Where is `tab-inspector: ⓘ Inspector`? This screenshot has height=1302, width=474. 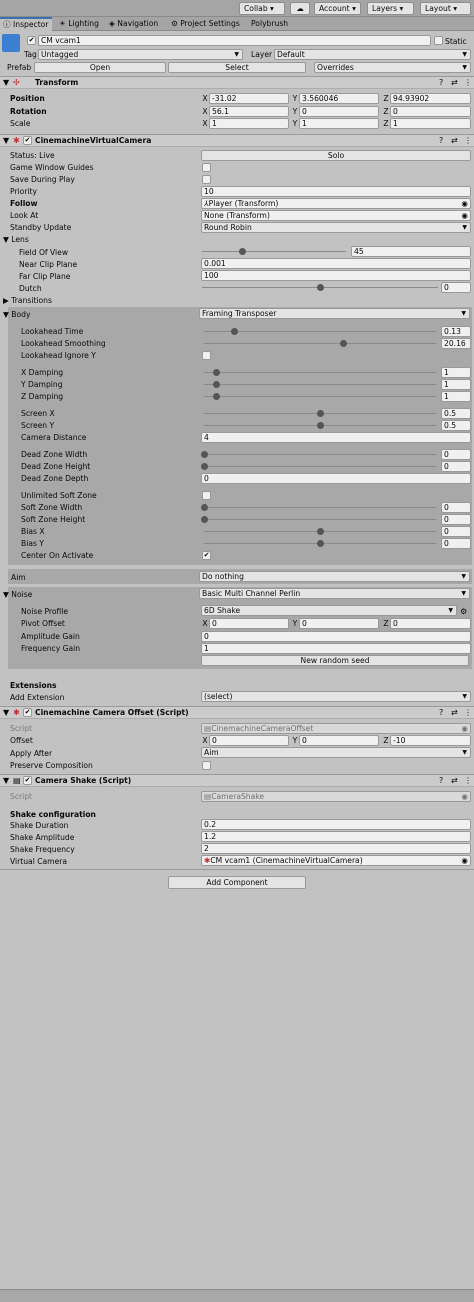 tab-inspector: ⓘ Inspector is located at coordinates (26, 24).